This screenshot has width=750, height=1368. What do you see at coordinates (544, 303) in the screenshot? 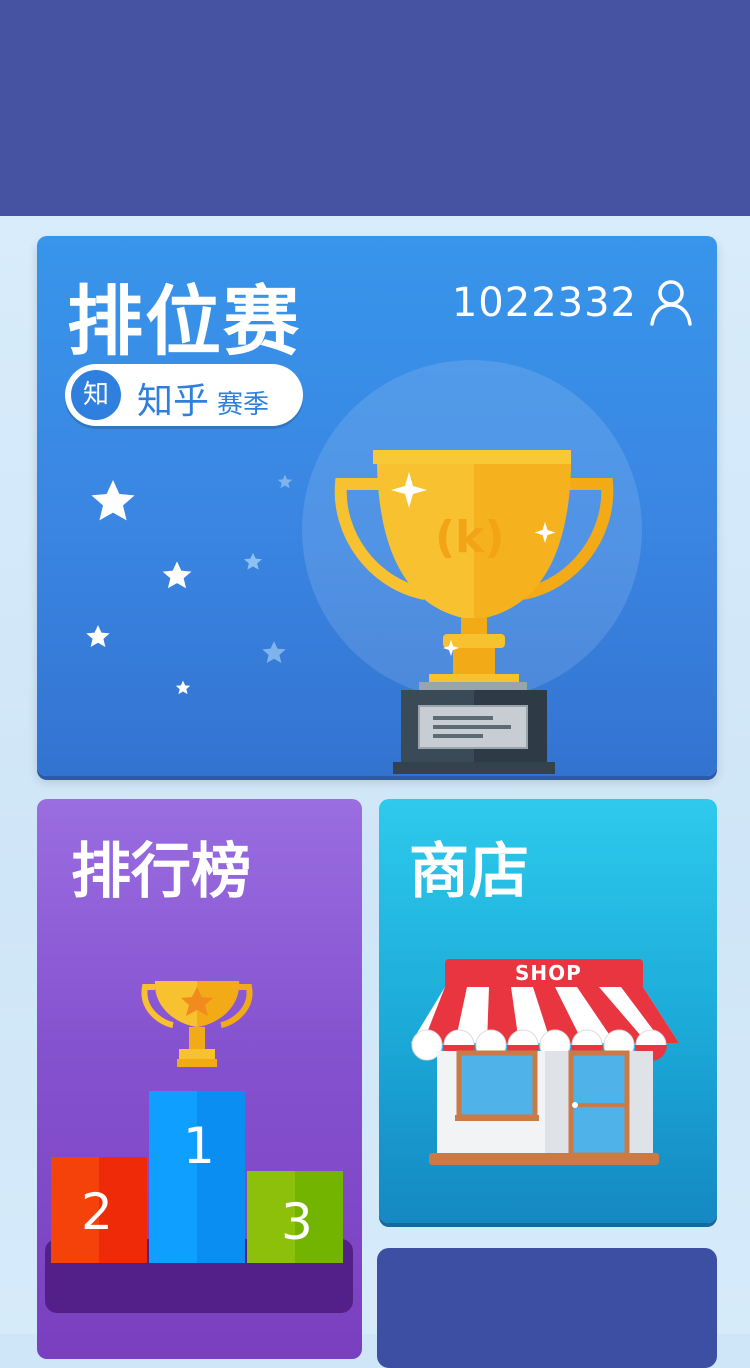
I see `user-id: 1022332` at bounding box center [544, 303].